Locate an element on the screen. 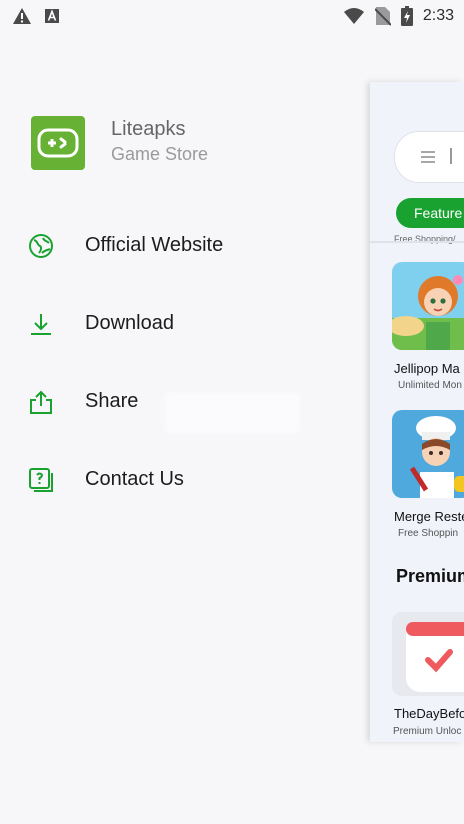 The height and width of the screenshot is (824, 464). blur-ghost is located at coordinates (232, 413).